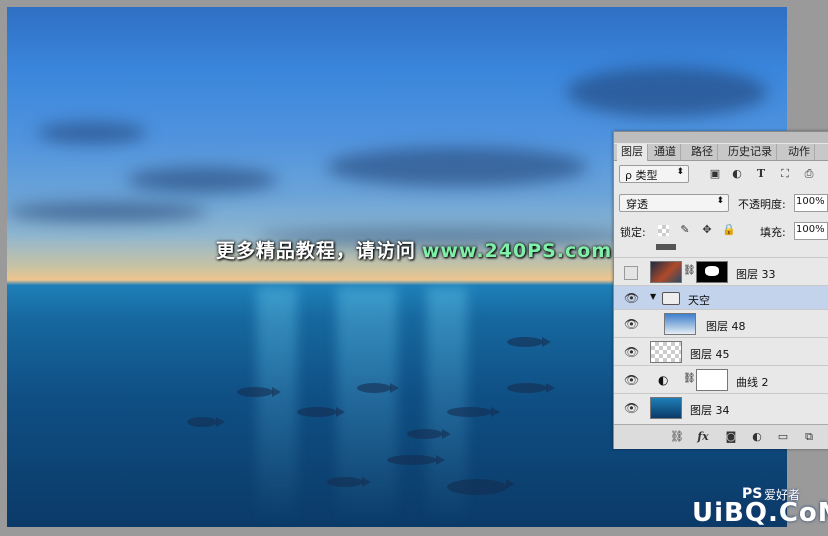  I want to click on panel-bottom-bar: ⛓ fx ◙ ◐ ▭ ⧉, so click(721, 436).